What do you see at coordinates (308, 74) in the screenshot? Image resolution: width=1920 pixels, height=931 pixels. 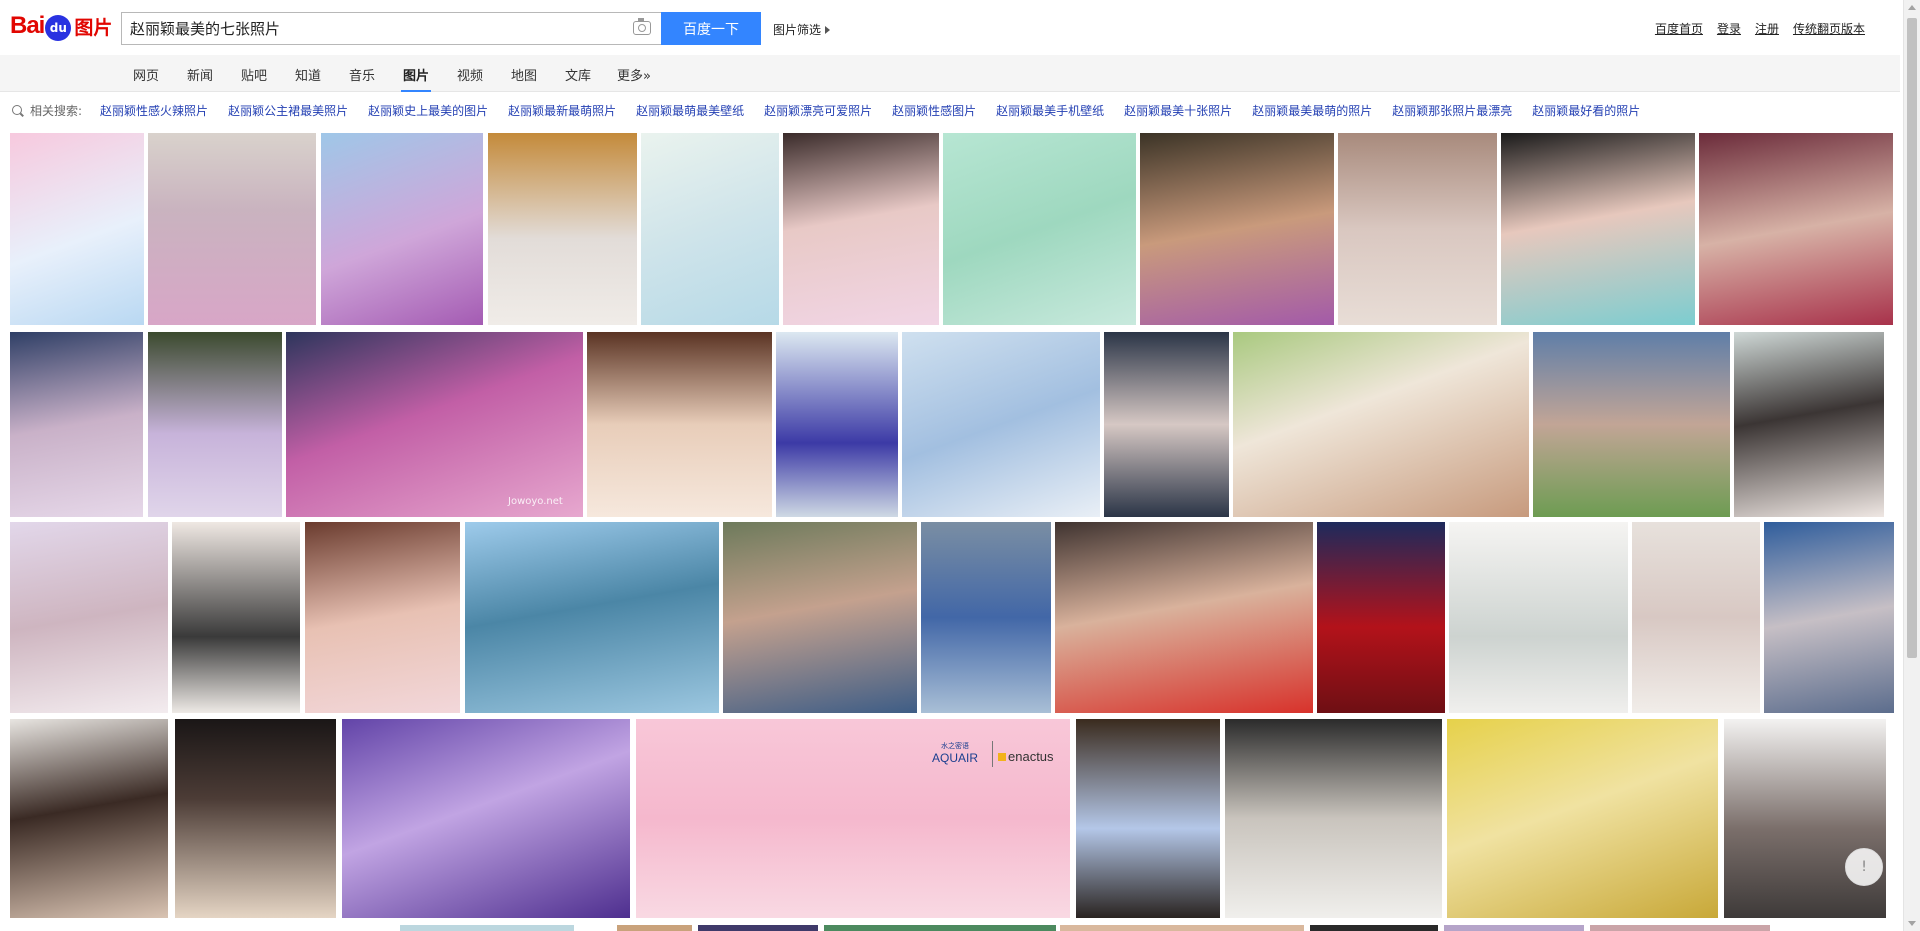 I see `nav-item-zhidao: 知道` at bounding box center [308, 74].